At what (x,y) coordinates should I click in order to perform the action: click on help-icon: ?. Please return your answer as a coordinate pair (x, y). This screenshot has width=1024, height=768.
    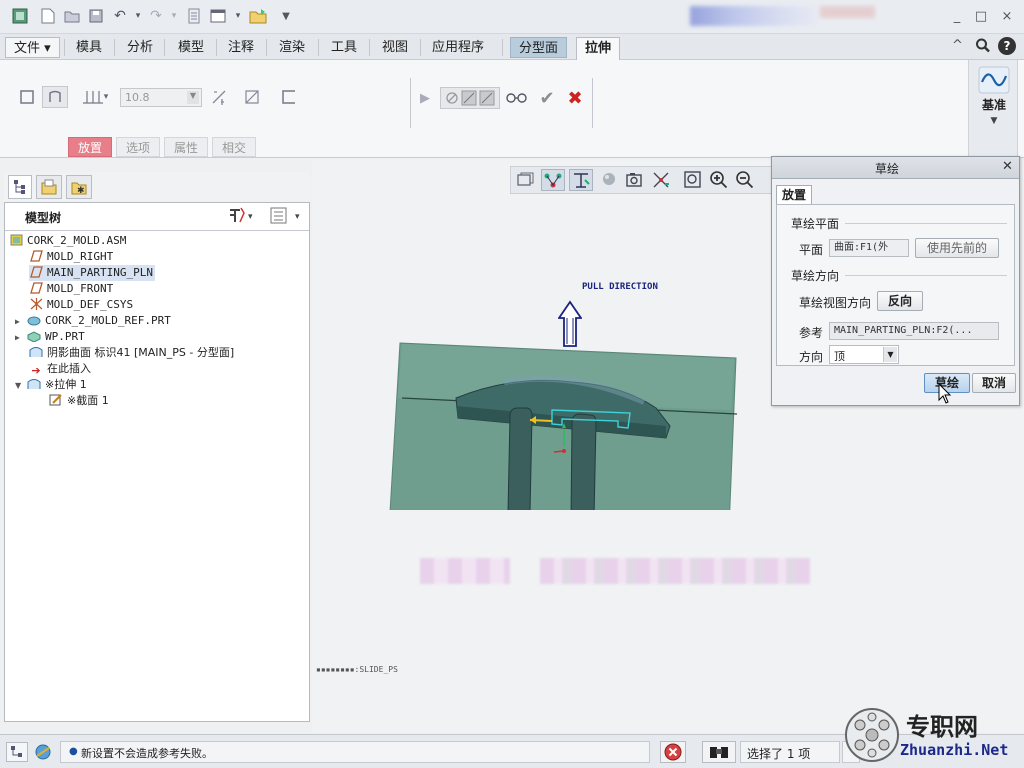
    Looking at the image, I should click on (1007, 46).